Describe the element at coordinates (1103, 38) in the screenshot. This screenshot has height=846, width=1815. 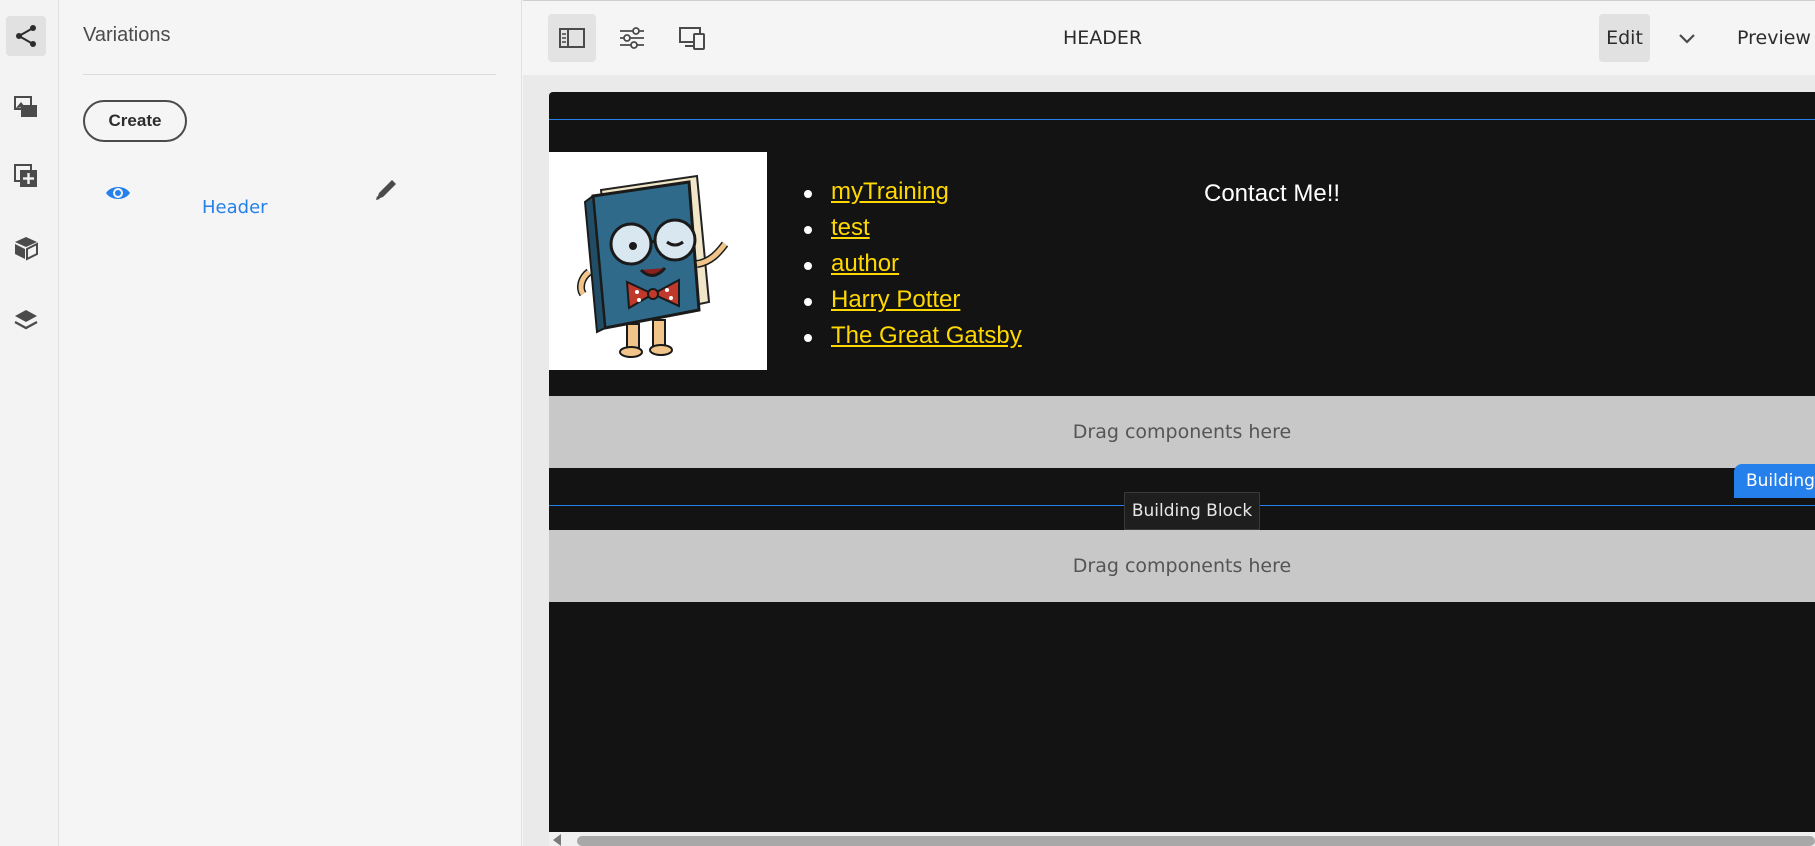
I see `page-title: HEADER` at that location.